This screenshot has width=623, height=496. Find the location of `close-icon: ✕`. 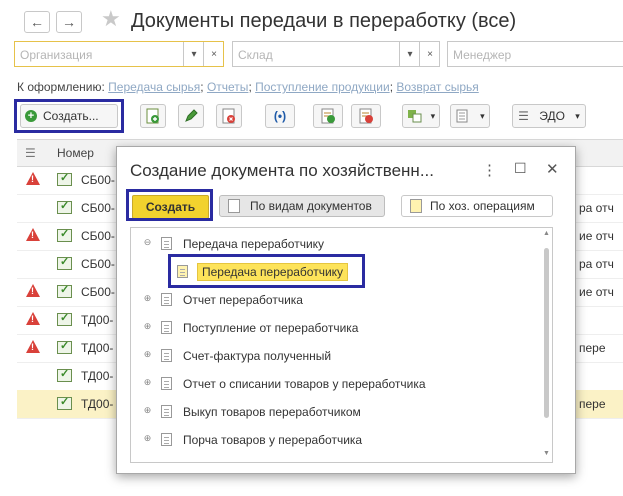

close-icon: ✕ is located at coordinates (552, 169).